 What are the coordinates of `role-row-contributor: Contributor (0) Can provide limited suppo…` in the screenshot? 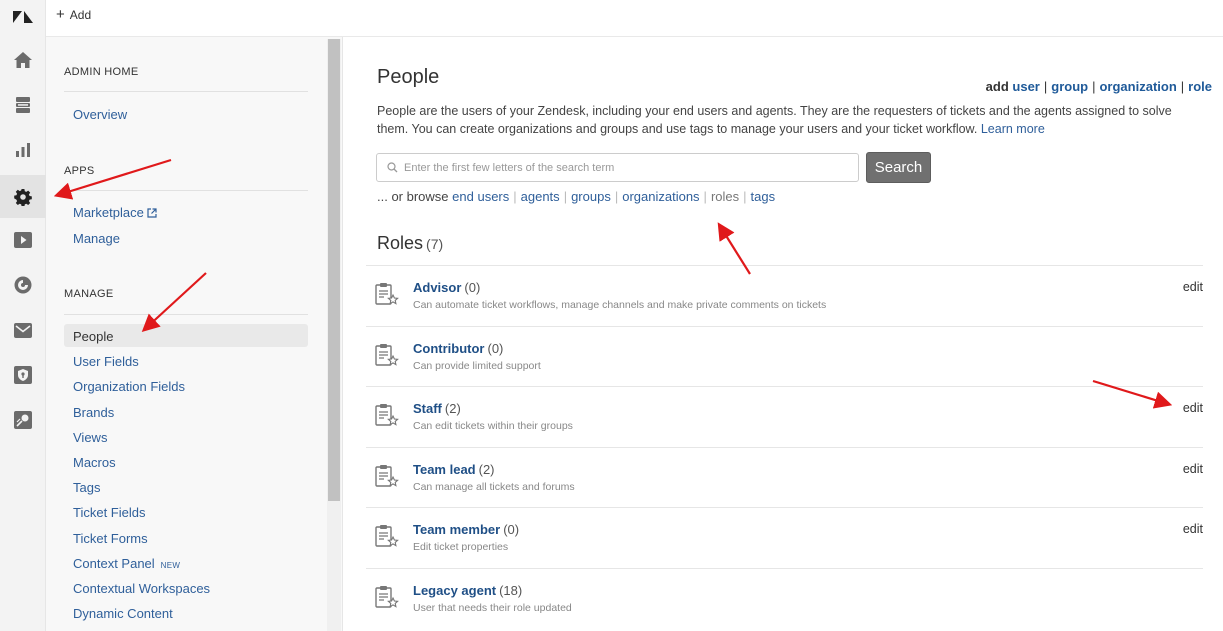 It's located at (784, 356).